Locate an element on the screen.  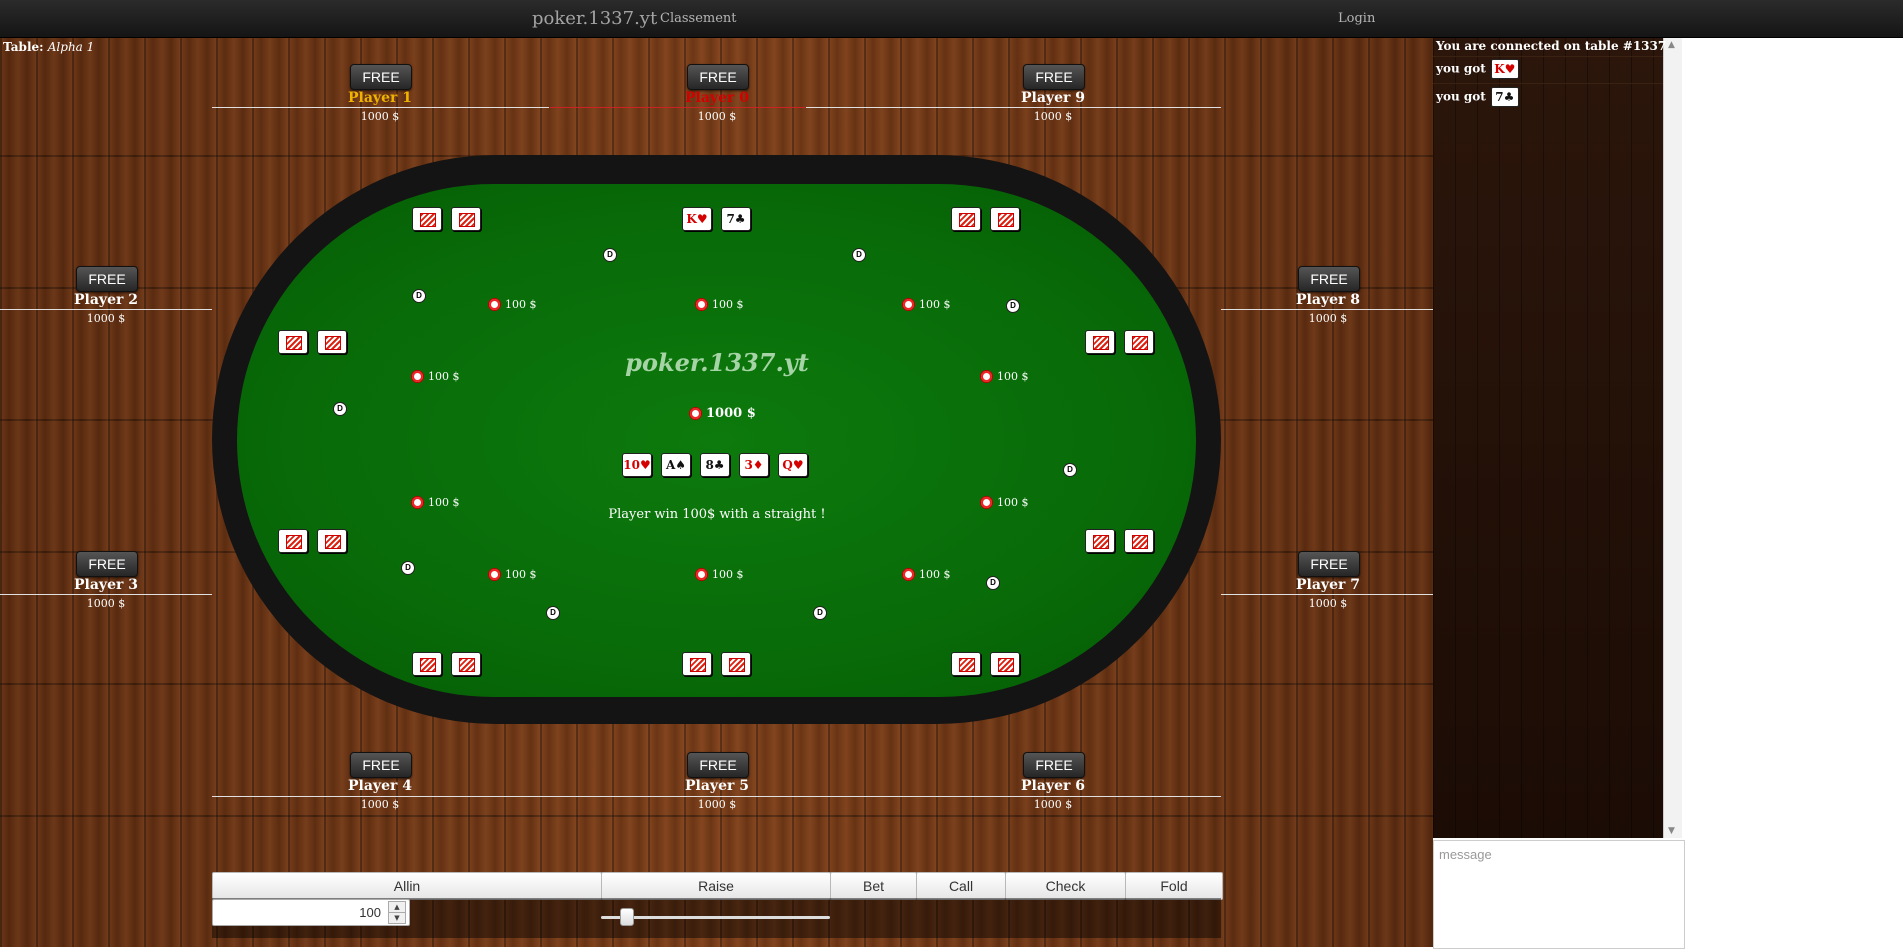
seat-8-bet: 100 $ is located at coordinates (1004, 376).